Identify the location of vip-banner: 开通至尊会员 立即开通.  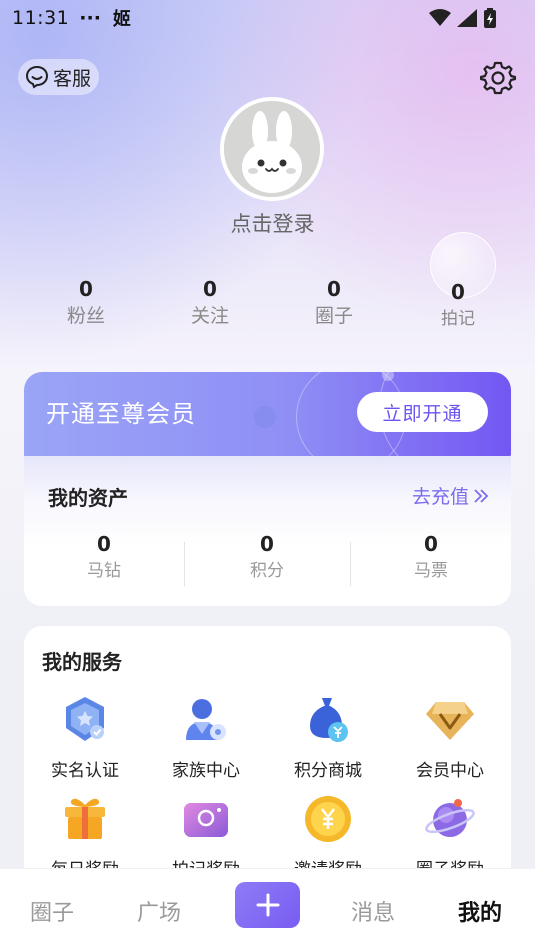
(267, 427).